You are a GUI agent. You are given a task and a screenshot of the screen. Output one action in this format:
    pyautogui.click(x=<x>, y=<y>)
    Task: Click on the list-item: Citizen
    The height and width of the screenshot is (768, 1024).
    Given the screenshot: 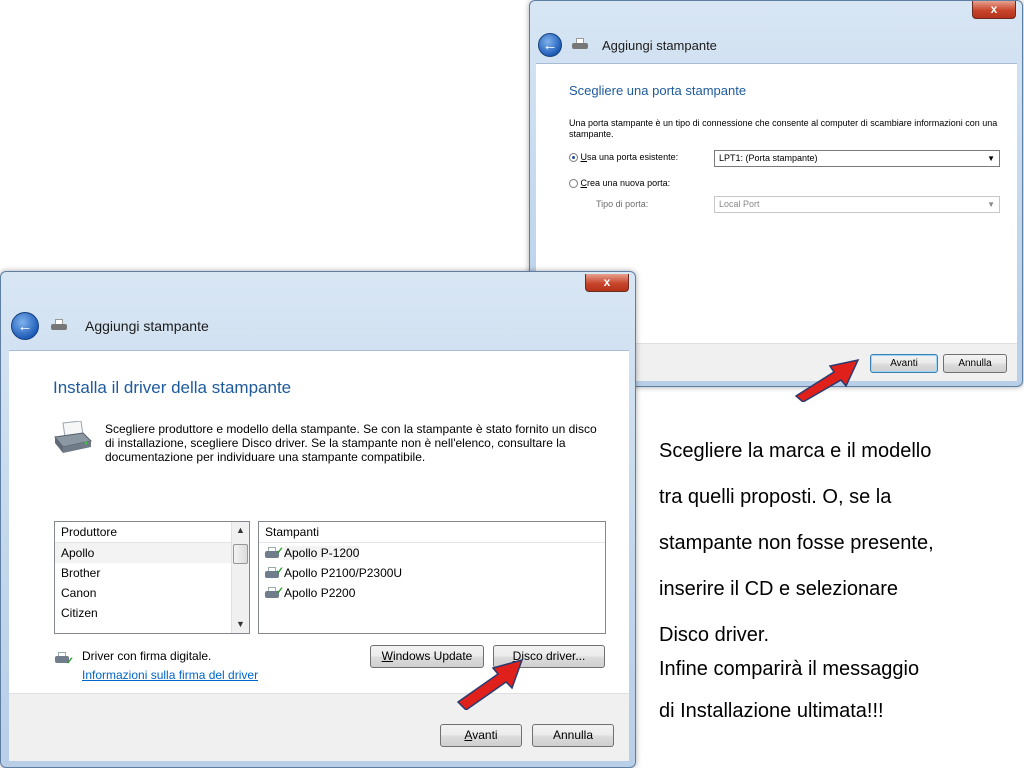 What is the action you would take?
    pyautogui.click(x=152, y=613)
    